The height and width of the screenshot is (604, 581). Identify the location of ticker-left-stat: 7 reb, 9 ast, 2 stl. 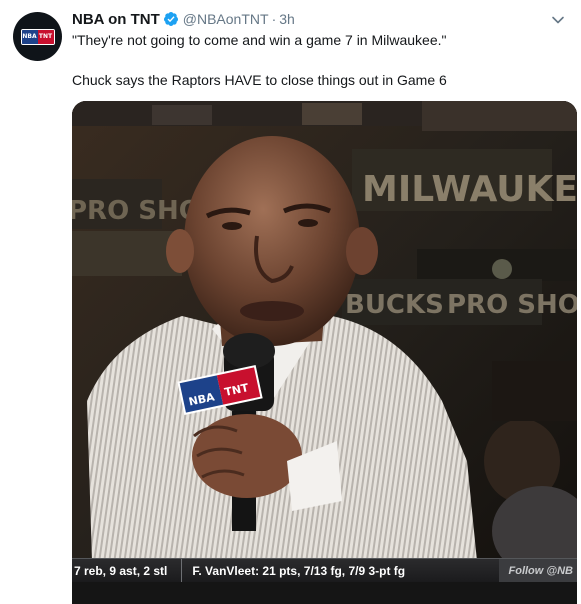
(121, 570).